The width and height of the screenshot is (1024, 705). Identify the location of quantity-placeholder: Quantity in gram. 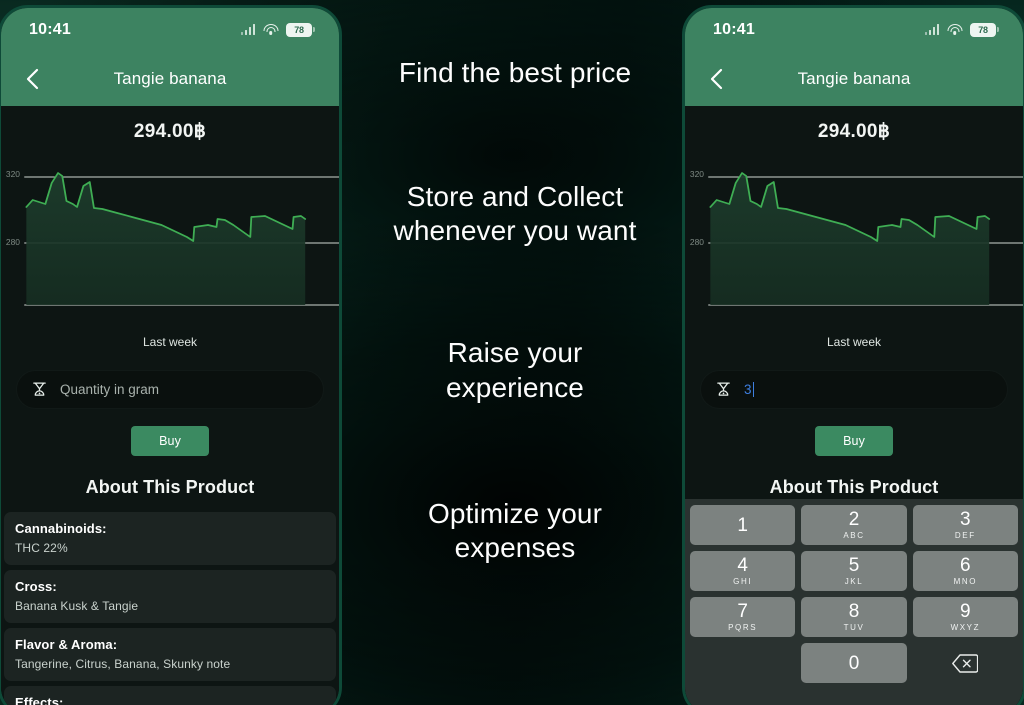
(110, 389).